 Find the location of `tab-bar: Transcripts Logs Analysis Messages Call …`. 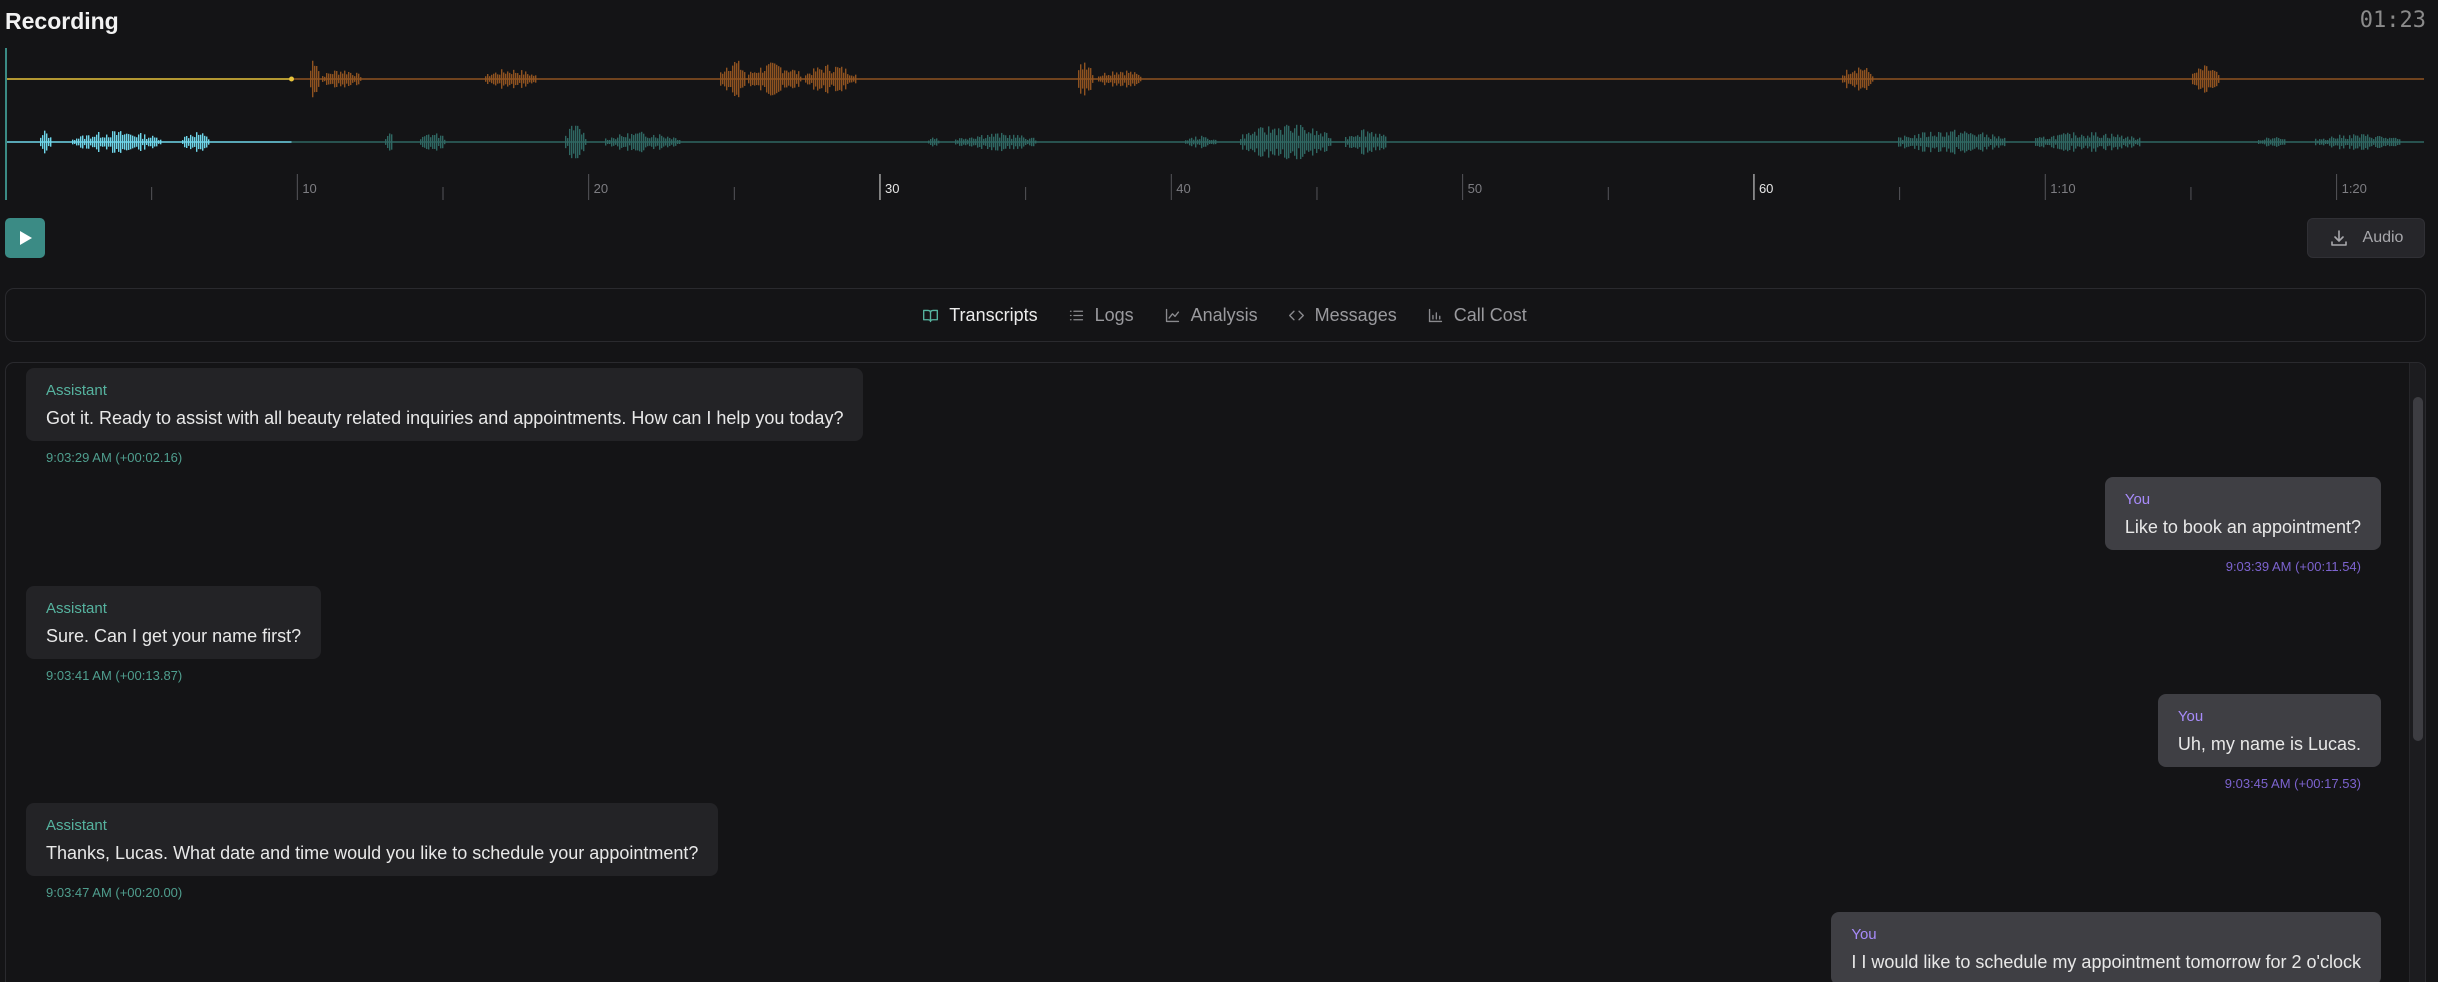

tab-bar: Transcripts Logs Analysis Messages Call … is located at coordinates (1215, 315).